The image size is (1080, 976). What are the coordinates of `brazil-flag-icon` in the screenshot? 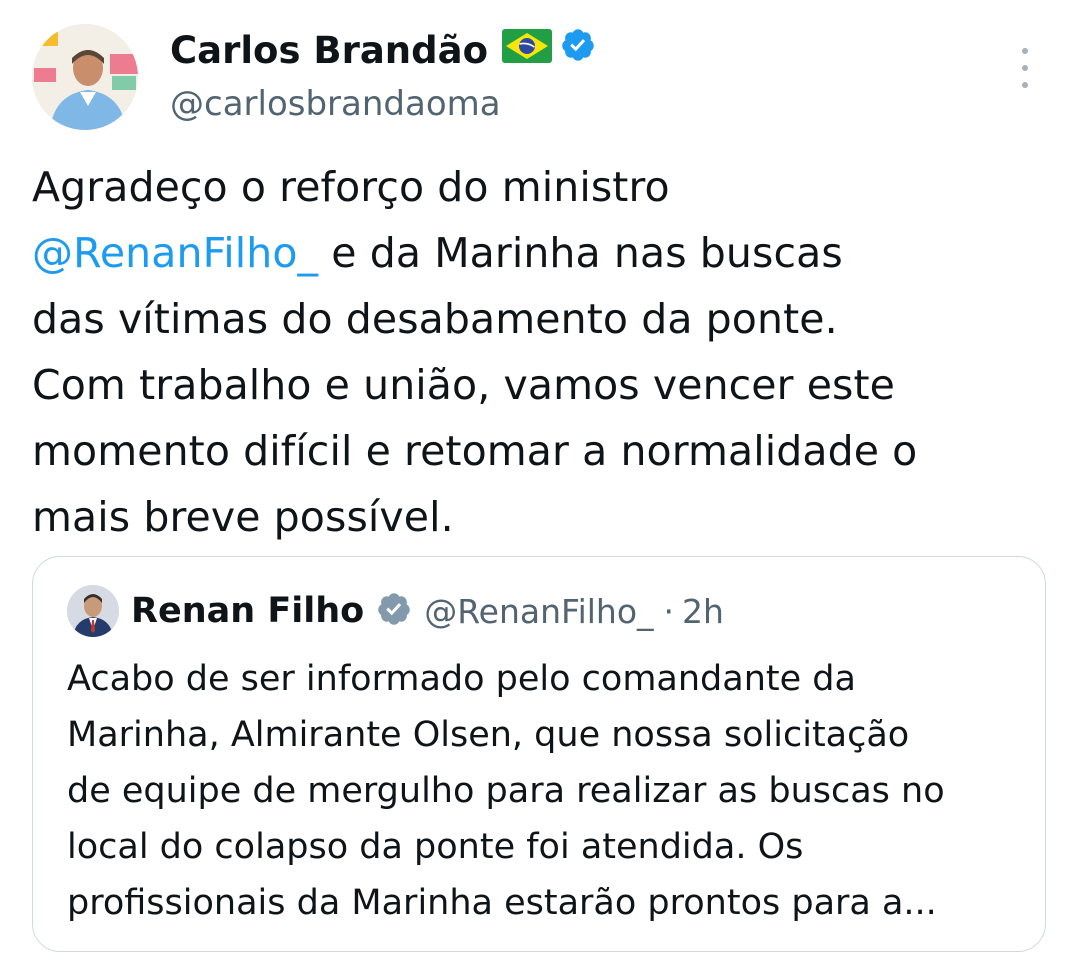 It's located at (527, 51).